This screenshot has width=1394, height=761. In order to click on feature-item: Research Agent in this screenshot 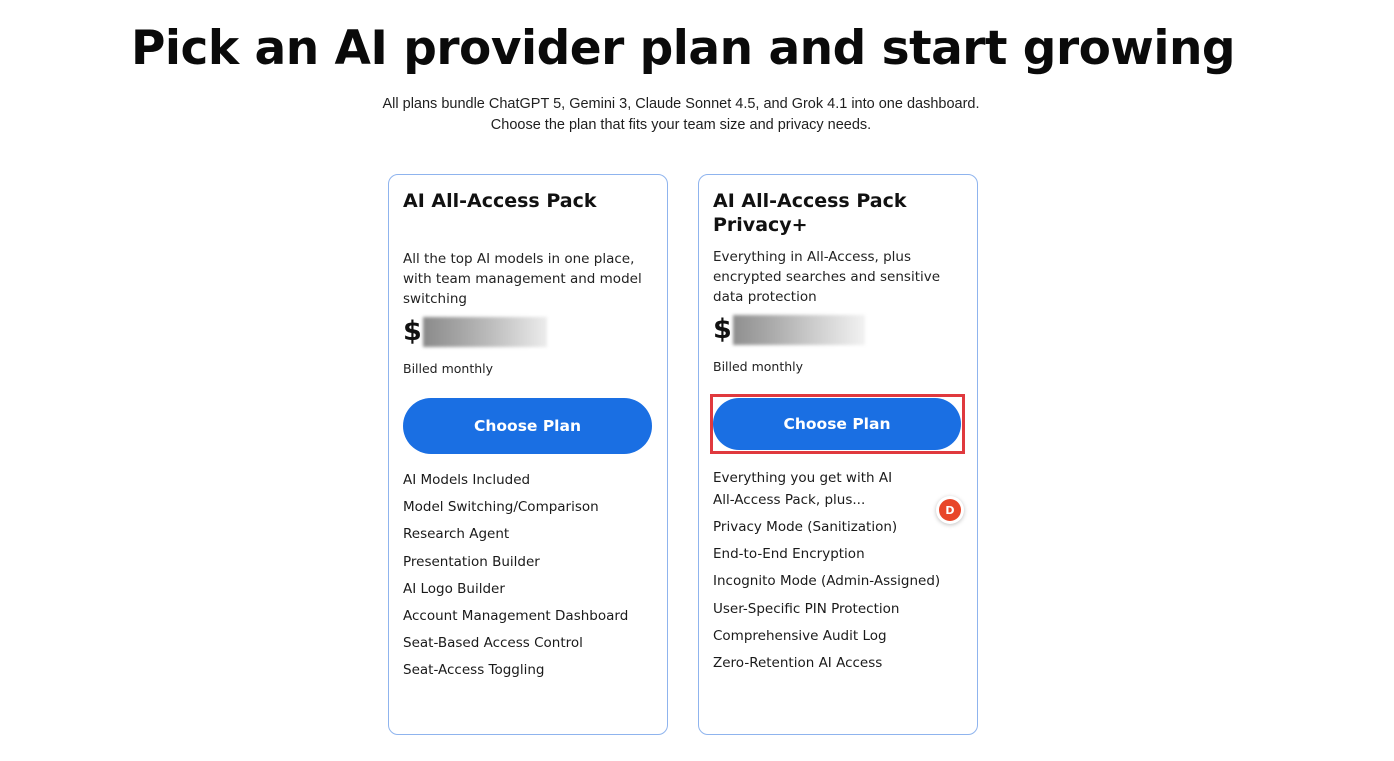, I will do `click(456, 534)`.